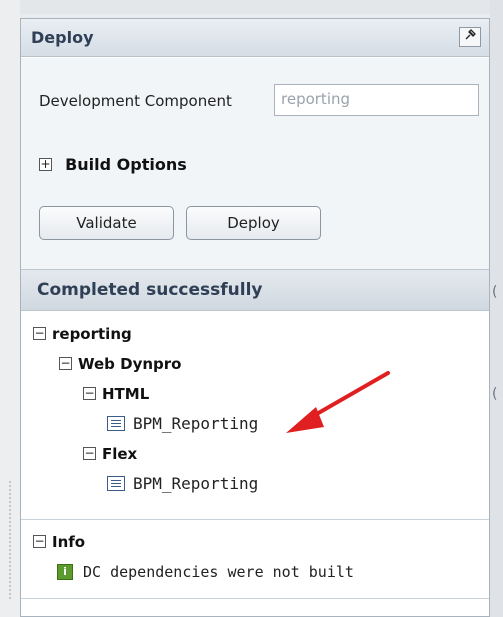  Describe the element at coordinates (92, 333) in the screenshot. I see `tree-node-label: reporting` at that location.